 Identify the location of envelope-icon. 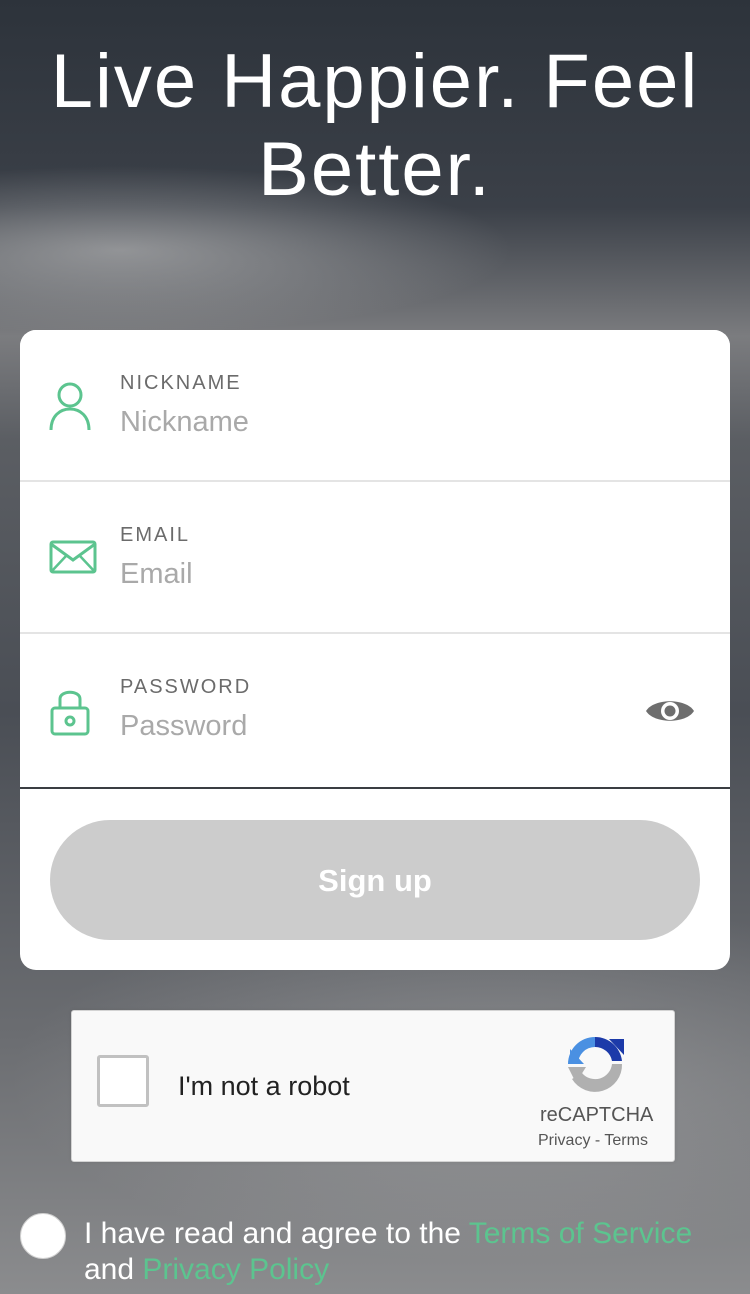
(73, 557).